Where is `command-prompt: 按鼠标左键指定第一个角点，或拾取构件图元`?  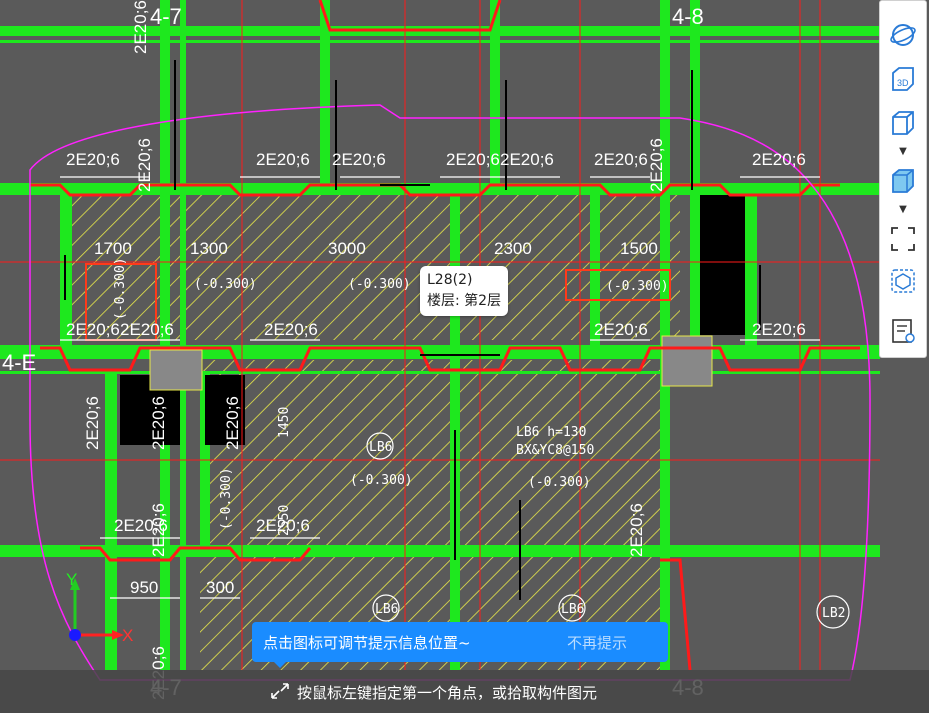 command-prompt: 按鼠标左键指定第一个角点，或拾取构件图元 is located at coordinates (447, 693).